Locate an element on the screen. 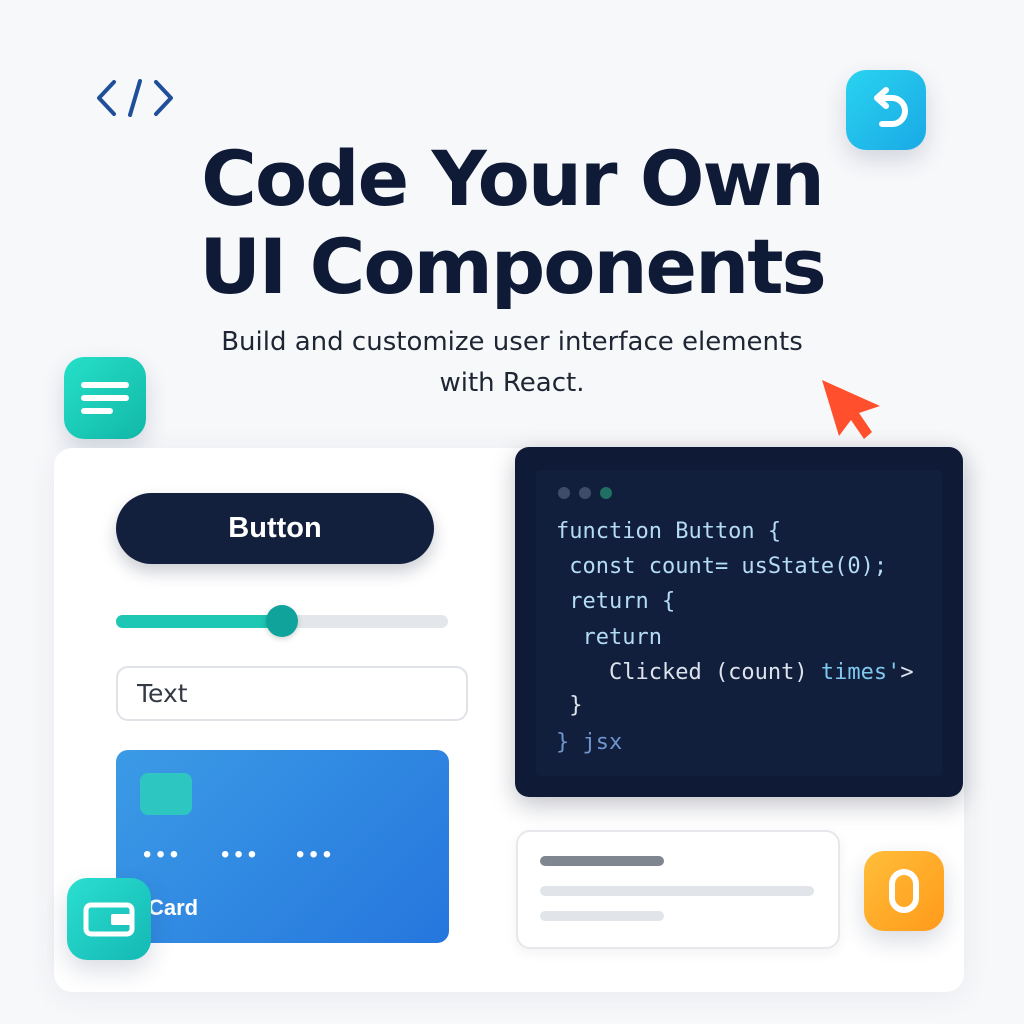 This screenshot has height=1024, width=1024. cursor-icon is located at coordinates (851, 409).